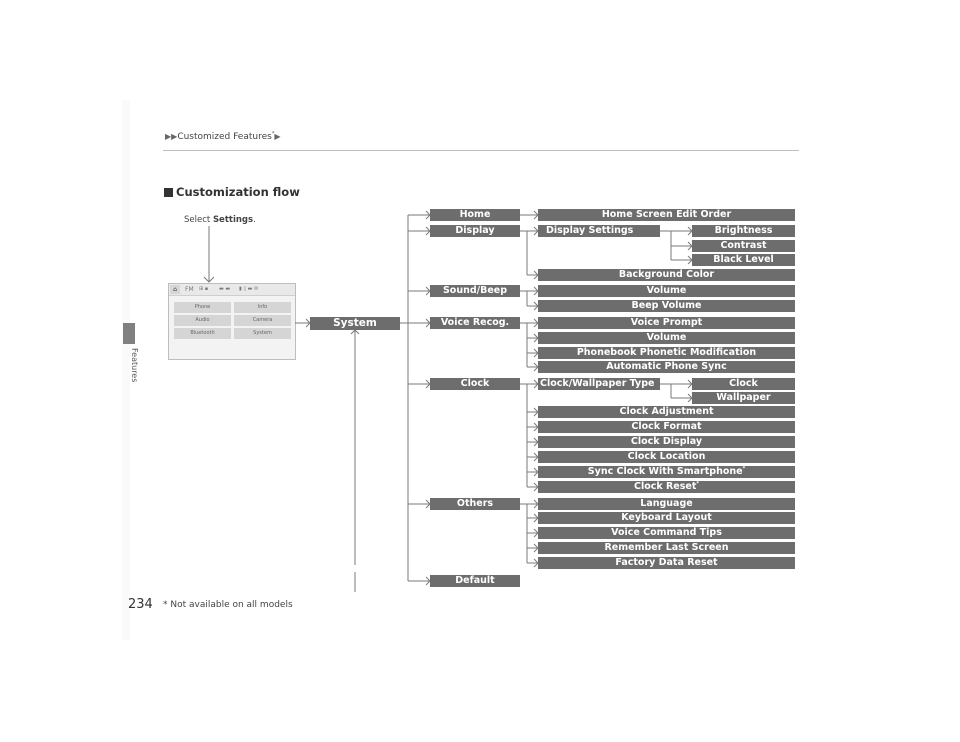 The image size is (960, 742). Describe the element at coordinates (599, 231) in the screenshot. I see `flow-node-display-settings: Display Settings` at that location.